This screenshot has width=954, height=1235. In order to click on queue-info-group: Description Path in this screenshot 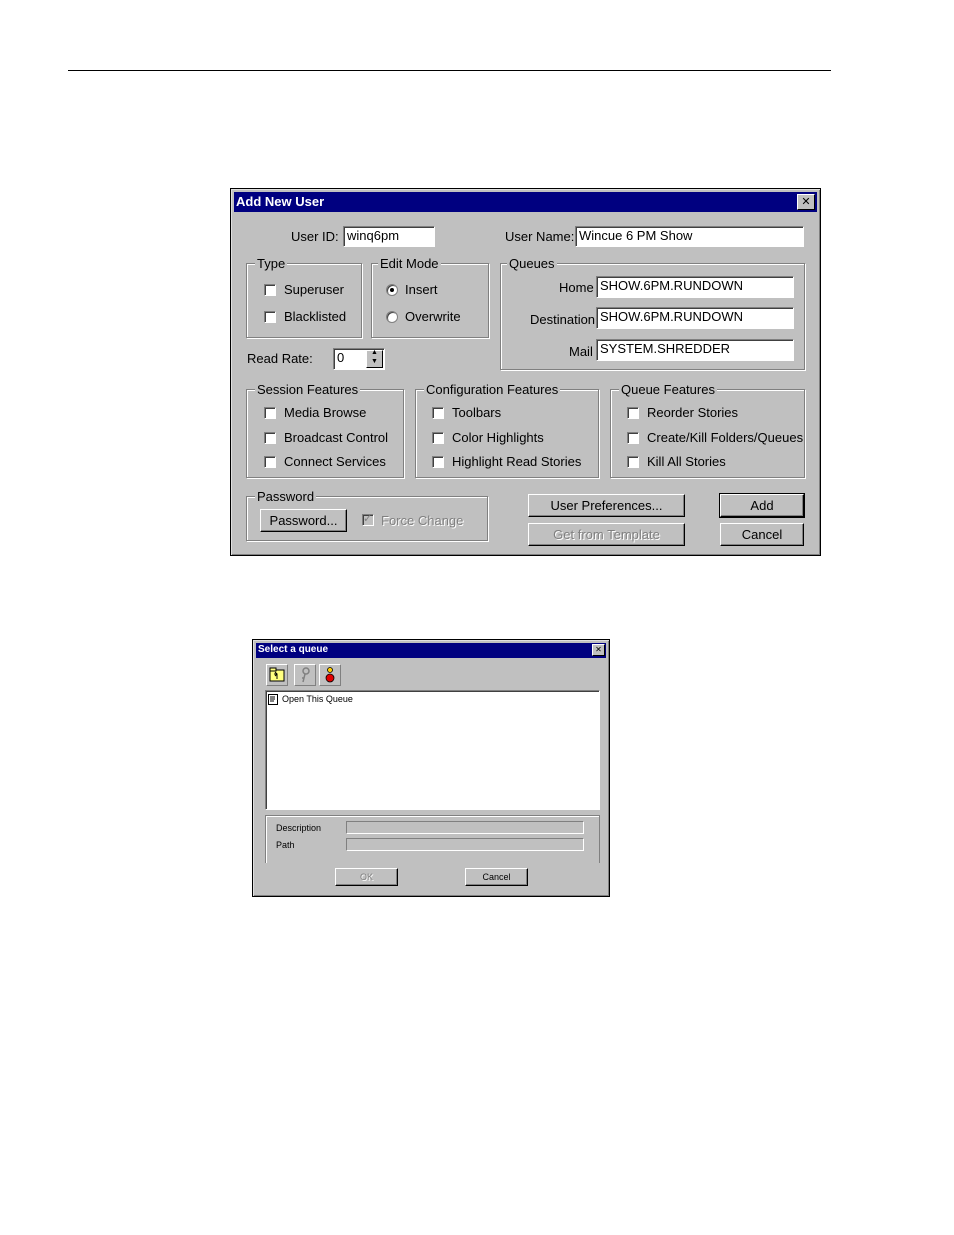, I will do `click(432, 839)`.